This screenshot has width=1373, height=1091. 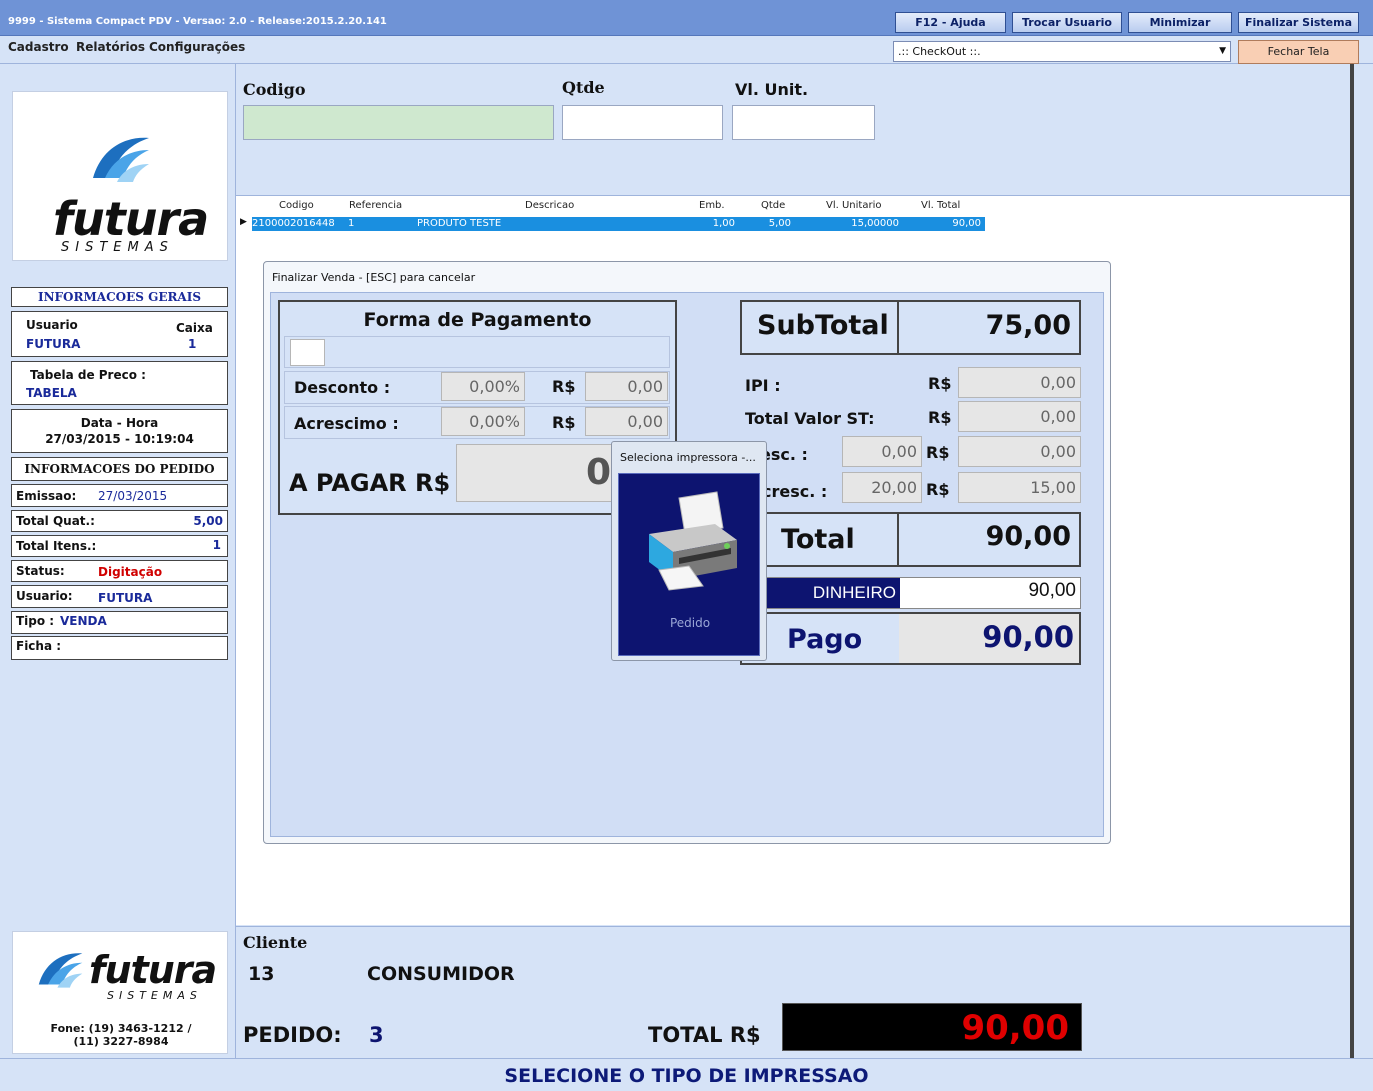 What do you see at coordinates (398, 122) in the screenshot?
I see `code-input` at bounding box center [398, 122].